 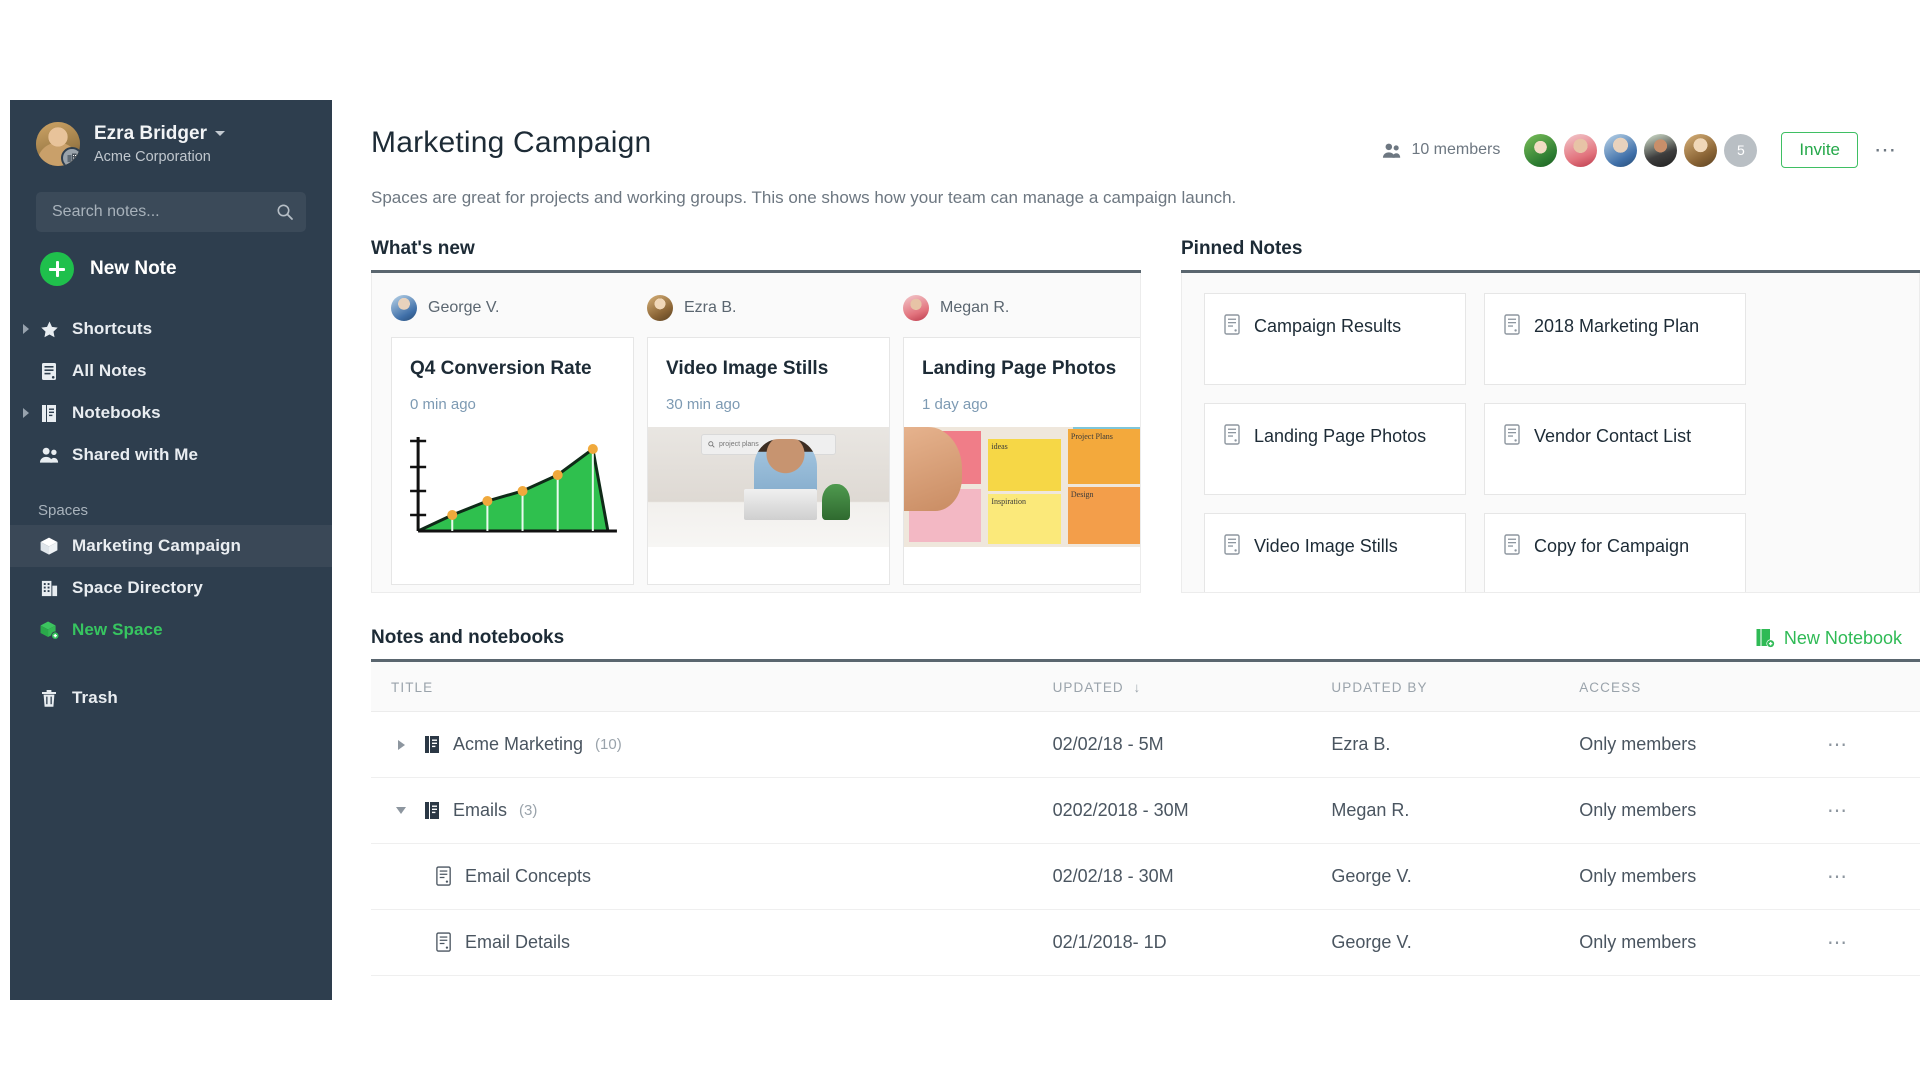 What do you see at coordinates (1455, 687) in the screenshot?
I see `column-header-updated-by: UPDATED BY` at bounding box center [1455, 687].